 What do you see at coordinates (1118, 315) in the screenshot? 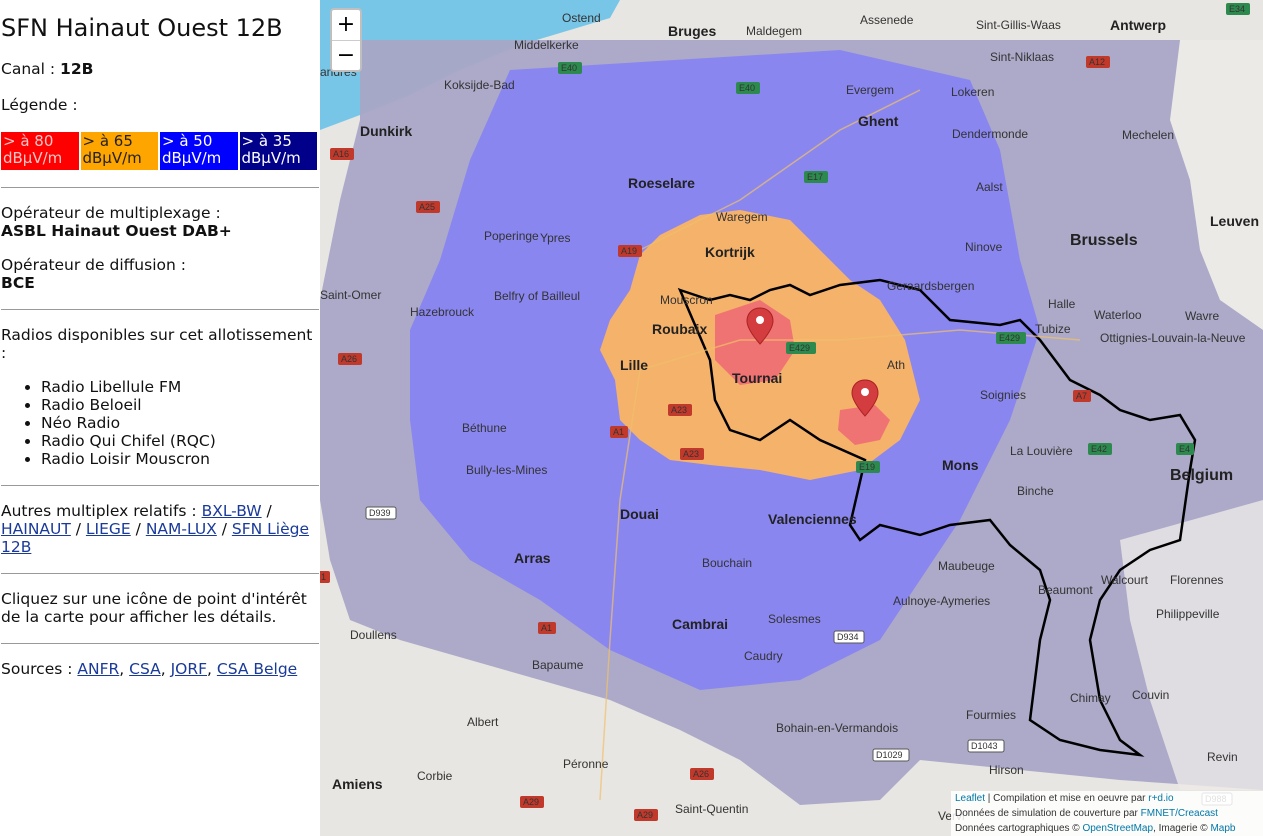
I see `map-label: Waterloo` at bounding box center [1118, 315].